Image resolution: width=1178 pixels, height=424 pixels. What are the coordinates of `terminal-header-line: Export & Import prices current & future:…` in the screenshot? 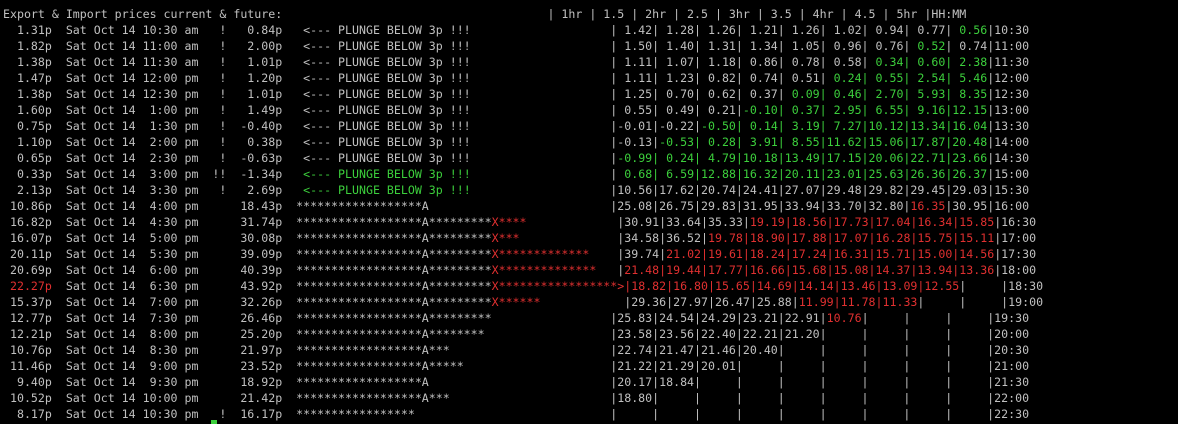 It's located at (590, 14).